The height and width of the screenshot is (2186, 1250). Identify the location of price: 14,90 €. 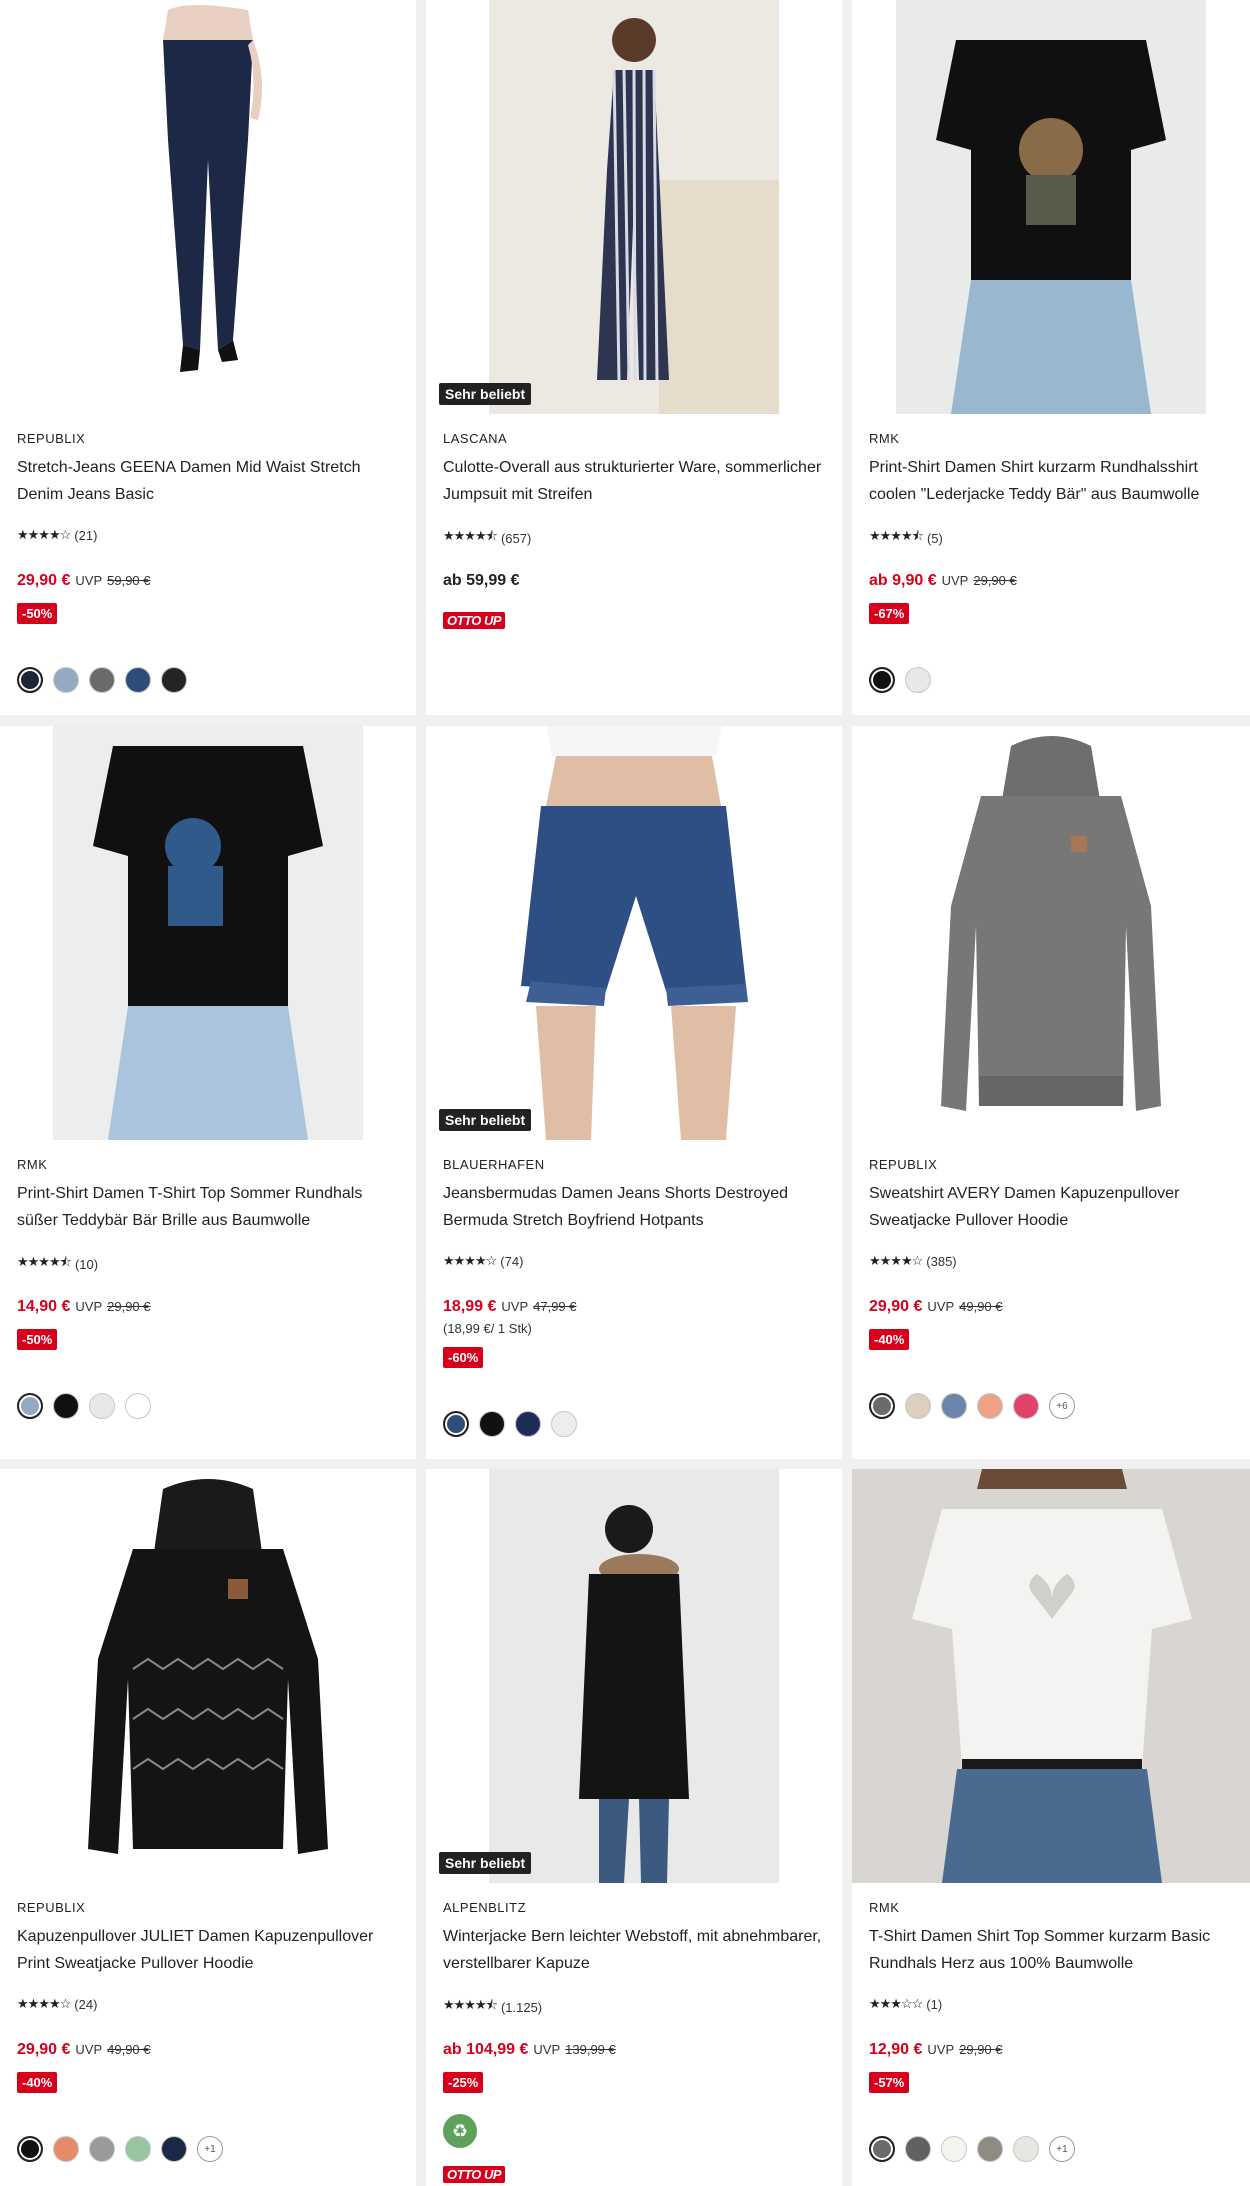
(44, 1306).